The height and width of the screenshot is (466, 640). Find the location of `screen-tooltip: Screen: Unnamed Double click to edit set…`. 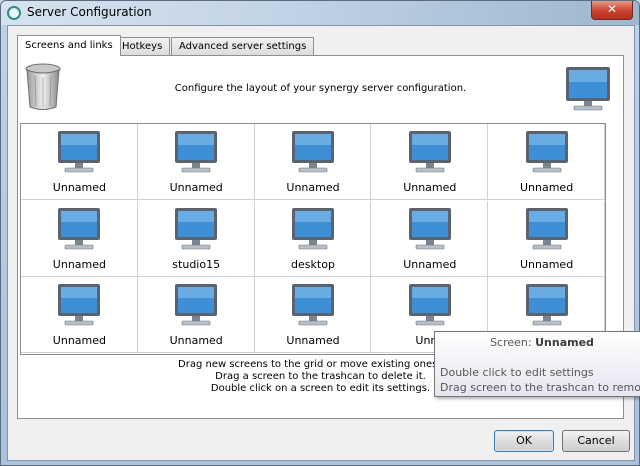

screen-tooltip: Screen: Unnamed Double click to edit set… is located at coordinates (537, 364).